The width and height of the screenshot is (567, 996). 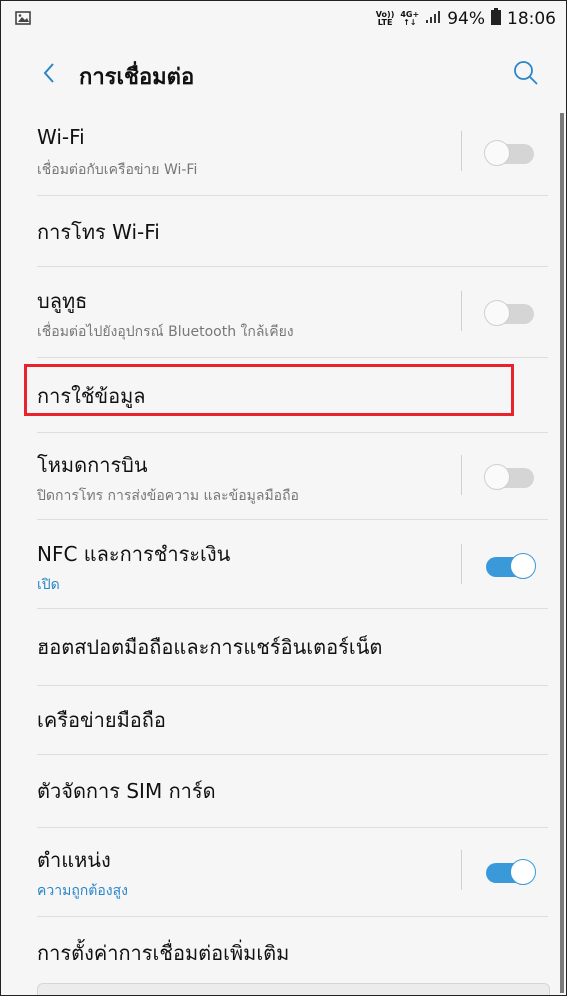 I want to click on search-icon, so click(x=526, y=73).